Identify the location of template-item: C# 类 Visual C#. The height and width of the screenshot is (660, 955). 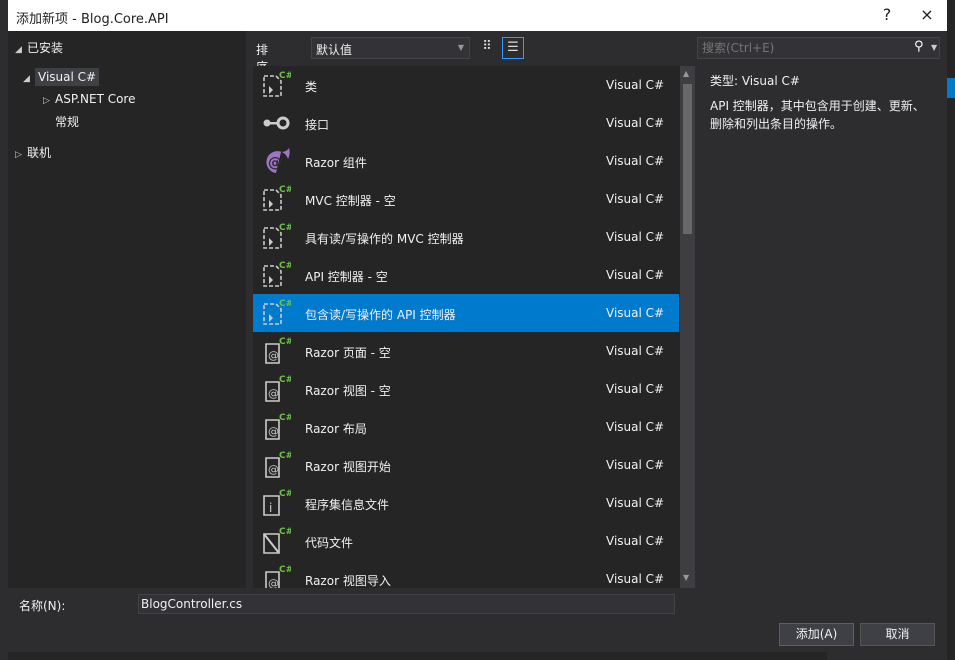
(466, 85).